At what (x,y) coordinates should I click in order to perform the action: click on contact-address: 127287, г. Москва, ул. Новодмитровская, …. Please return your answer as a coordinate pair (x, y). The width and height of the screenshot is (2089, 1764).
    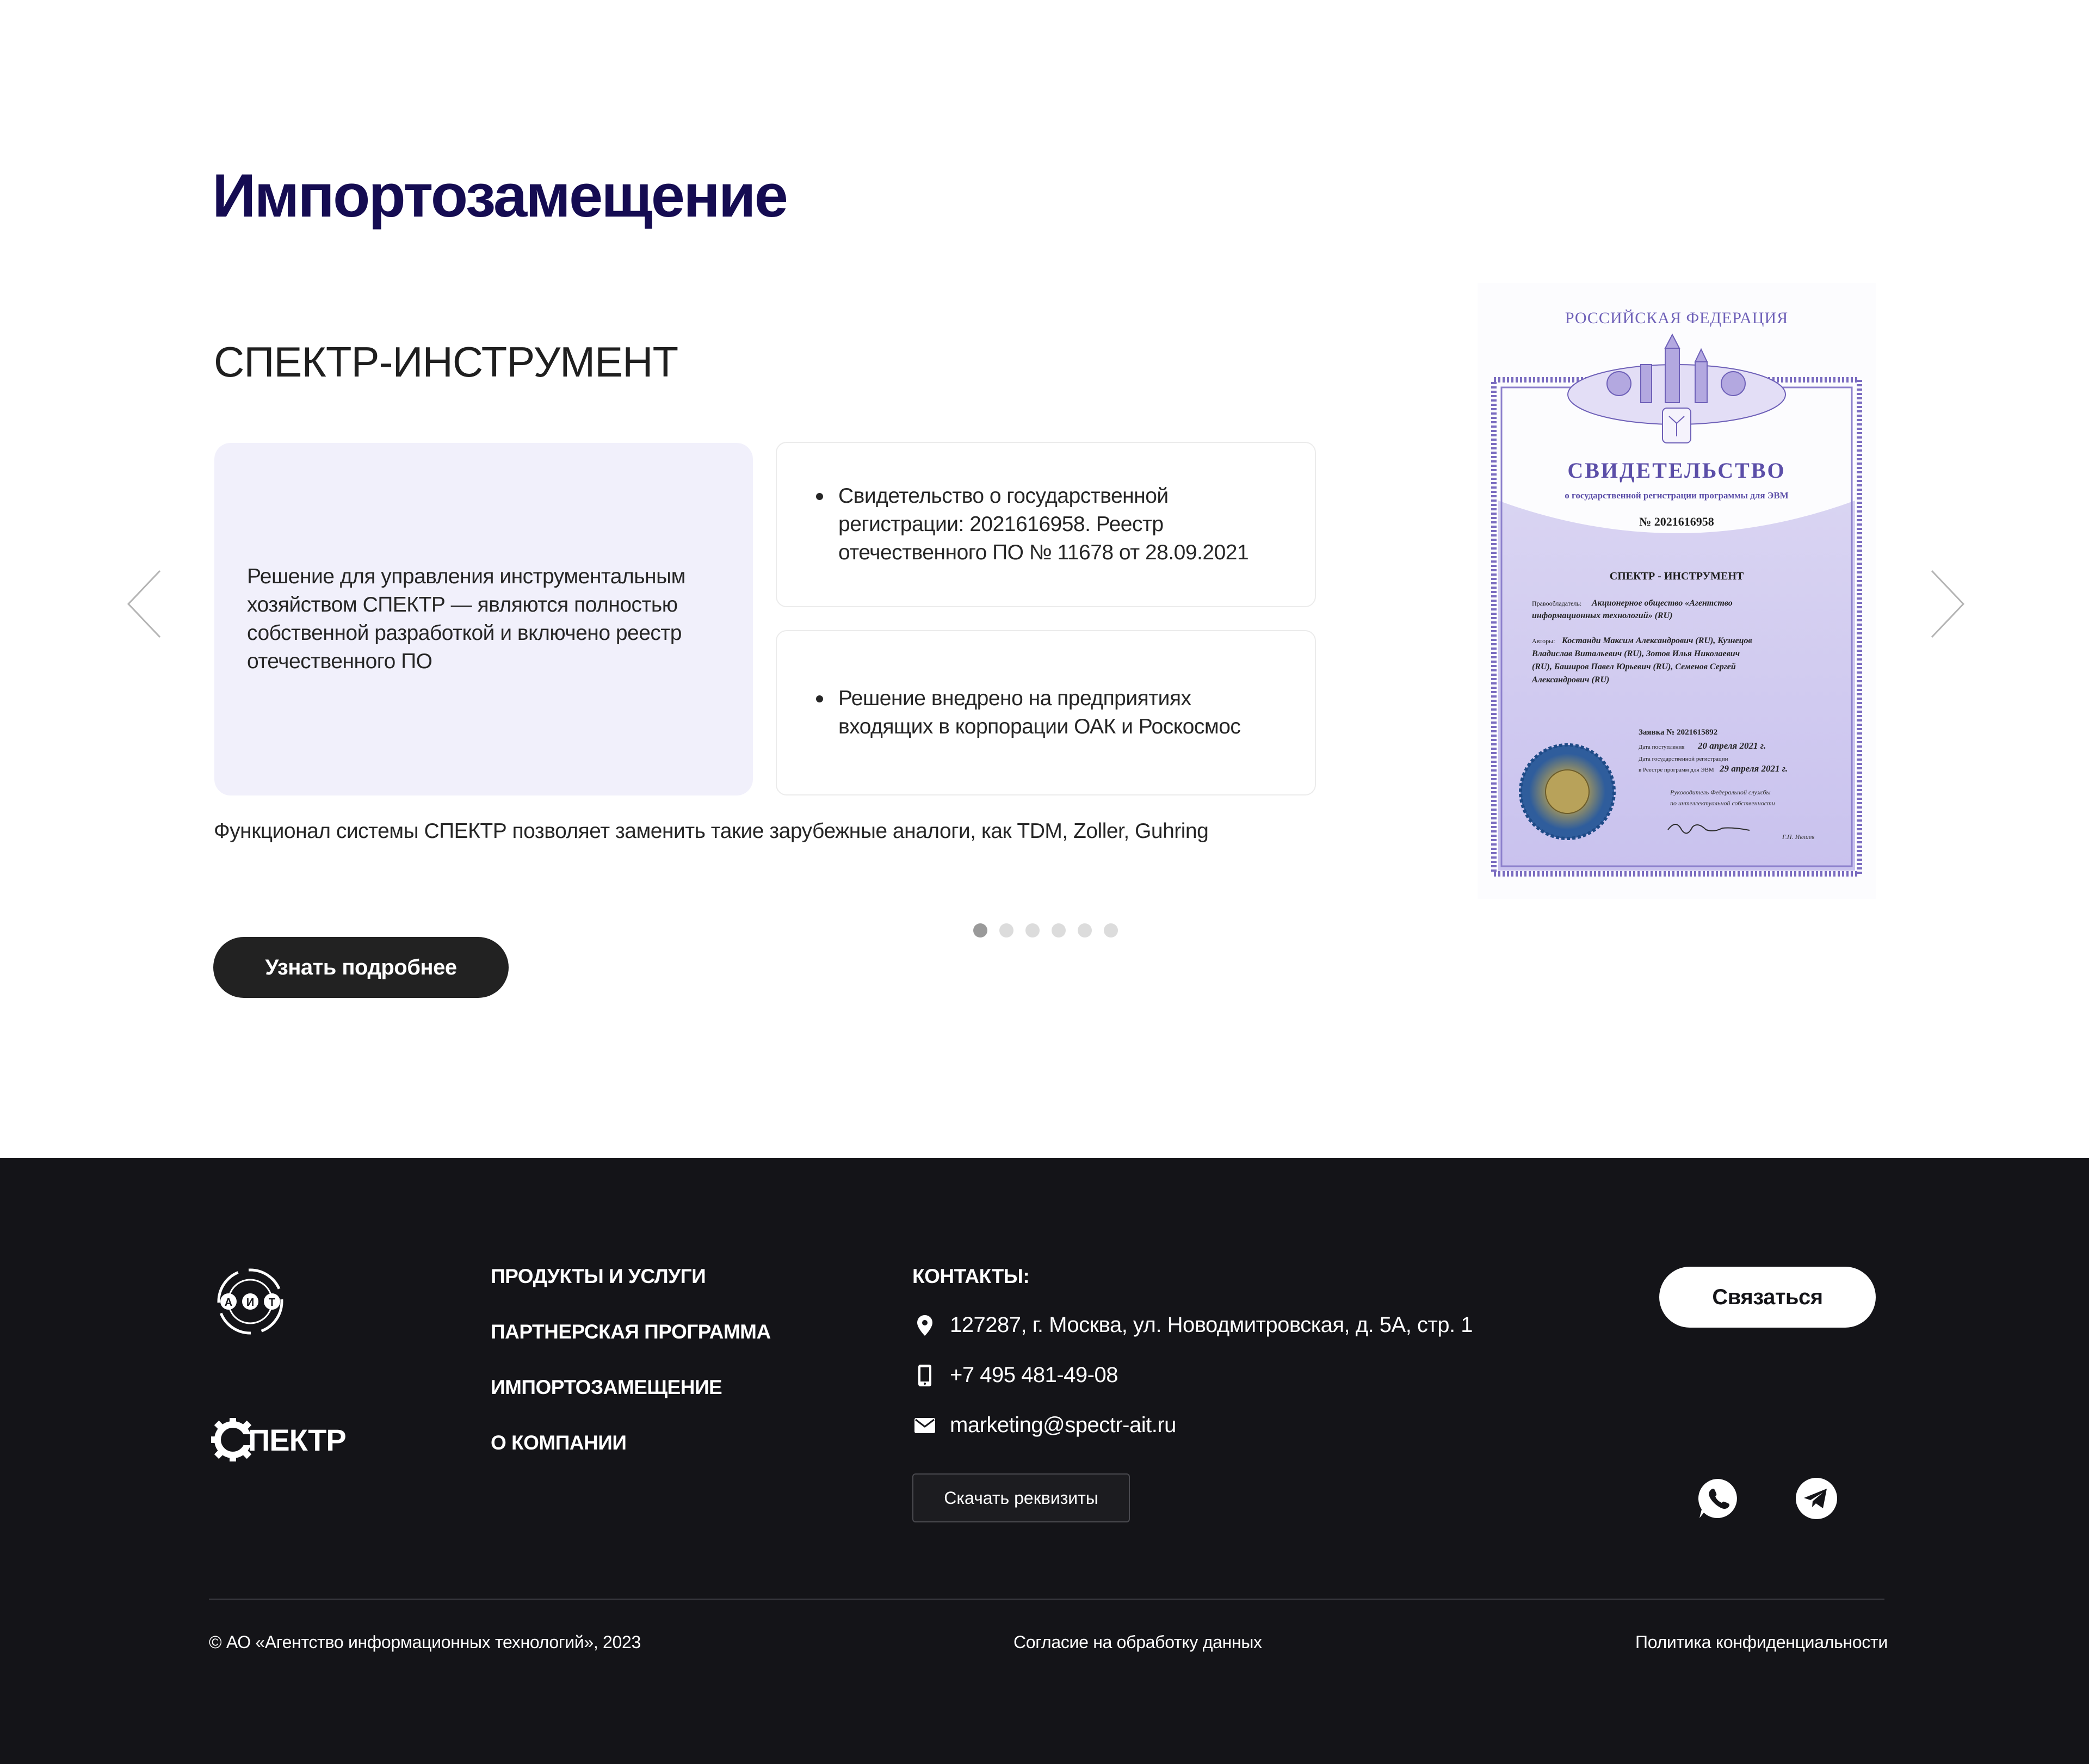
    Looking at the image, I should click on (1194, 1325).